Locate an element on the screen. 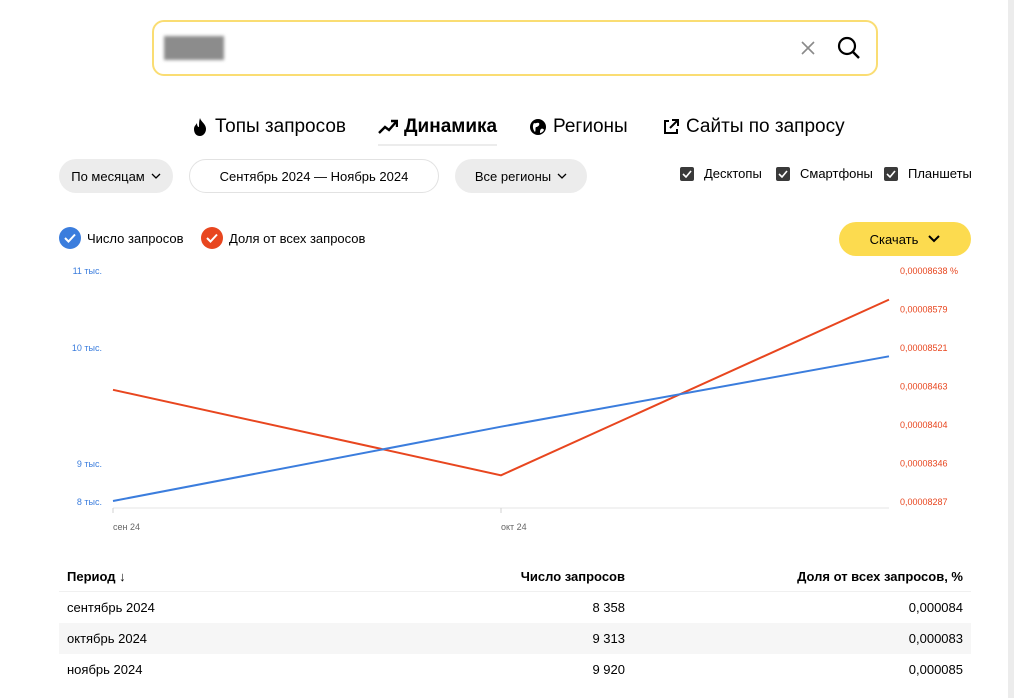 The width and height of the screenshot is (1014, 698). x-axis-tick-label: сен 24 is located at coordinates (126, 527).